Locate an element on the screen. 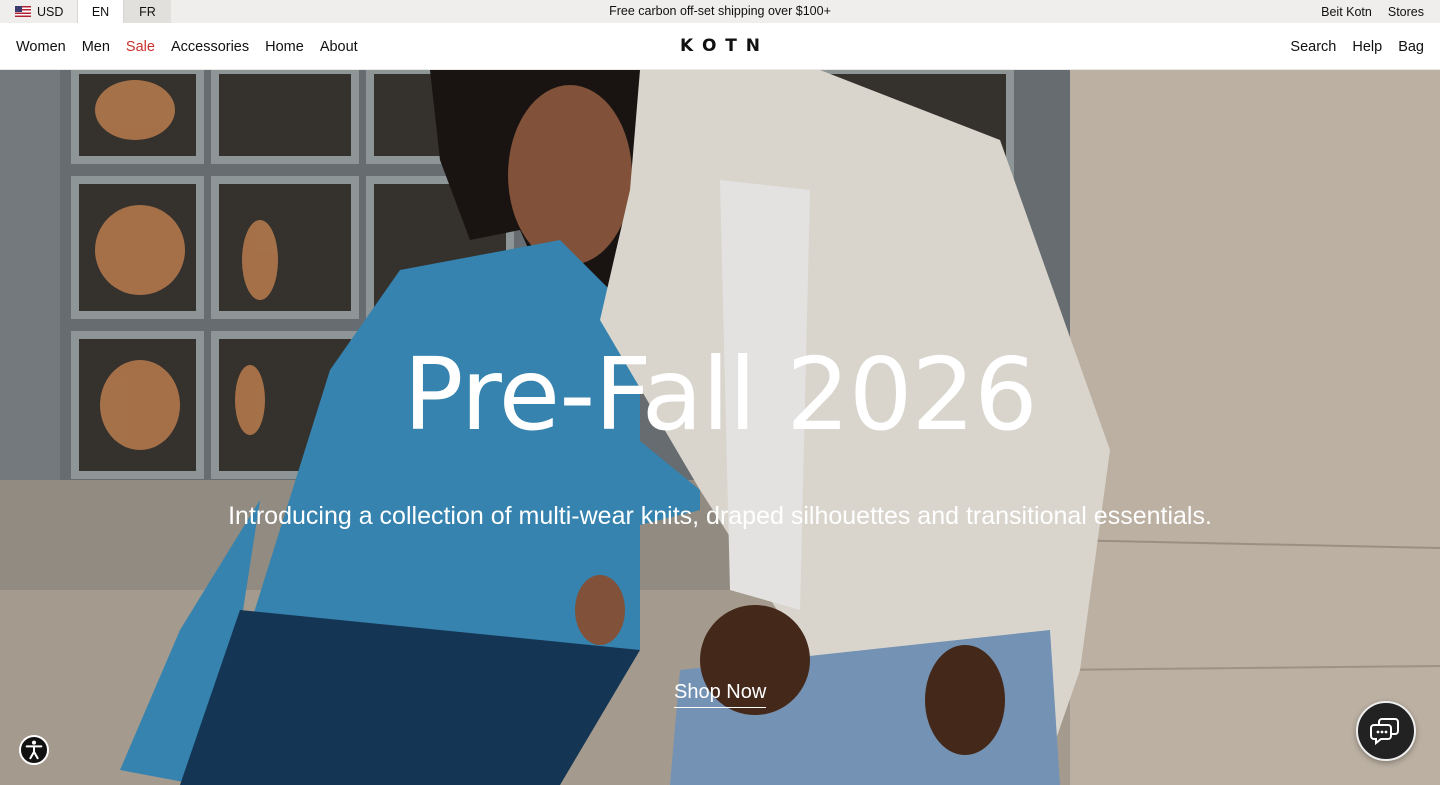 This screenshot has width=1440, height=785. search-link: Search is located at coordinates (1313, 47).